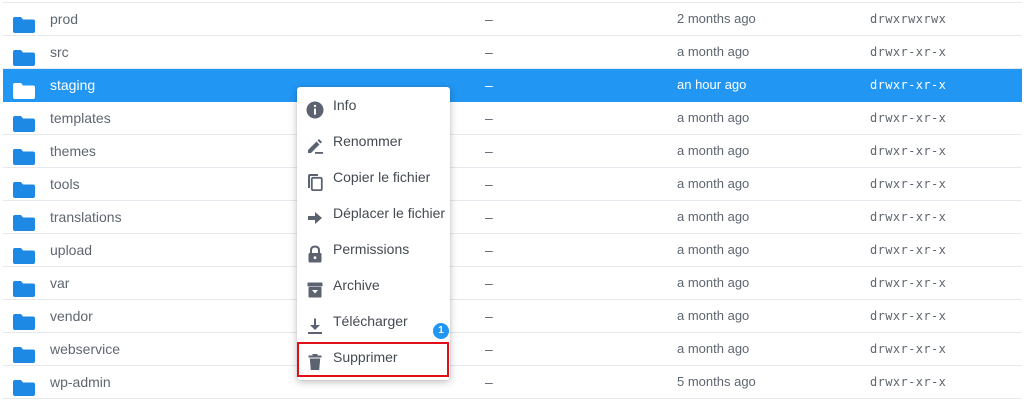 This screenshot has width=1024, height=407. What do you see at coordinates (59, 52) in the screenshot?
I see `file-name: src` at bounding box center [59, 52].